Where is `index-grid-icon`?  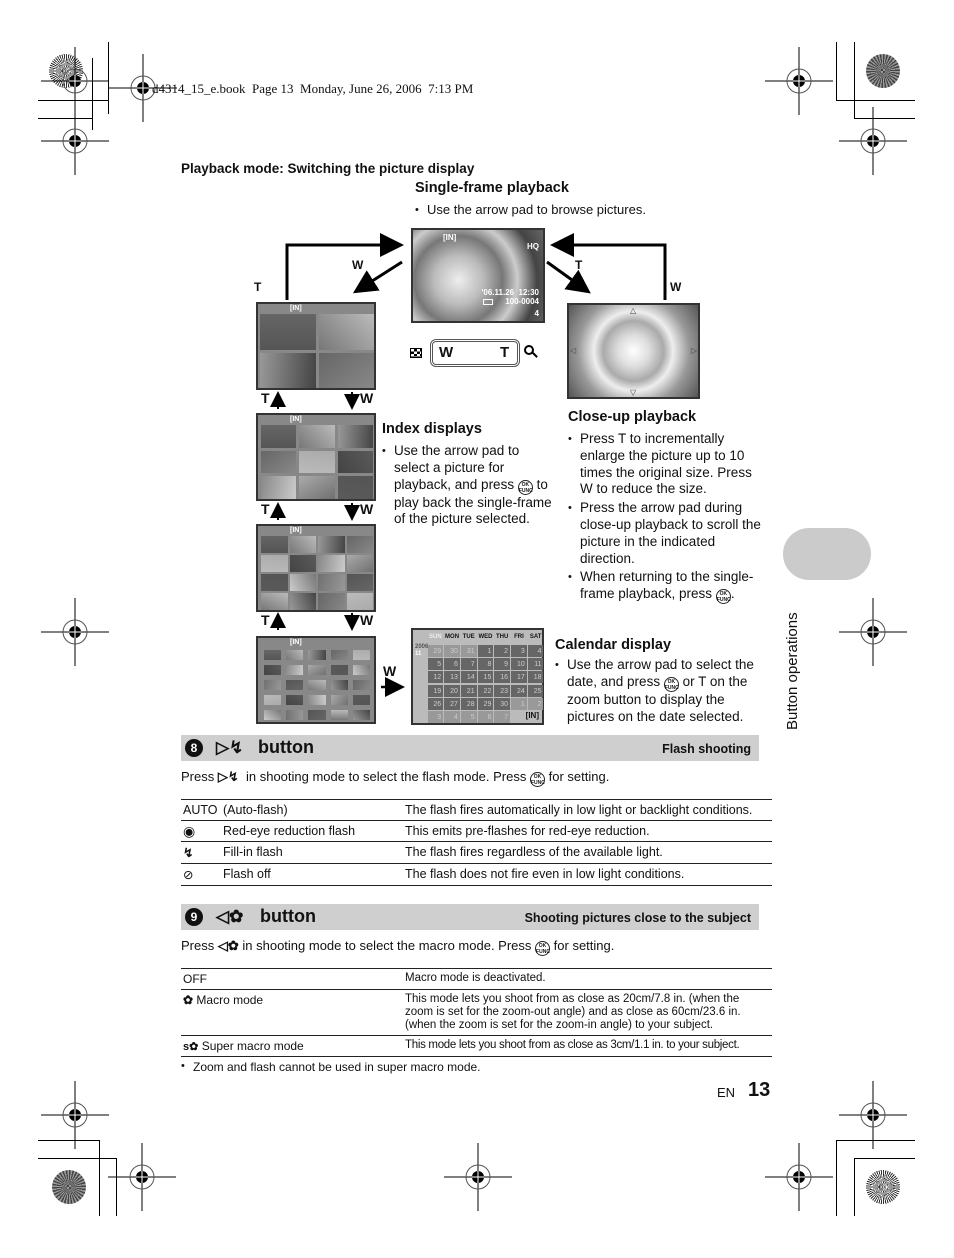
index-grid-icon is located at coordinates (416, 353).